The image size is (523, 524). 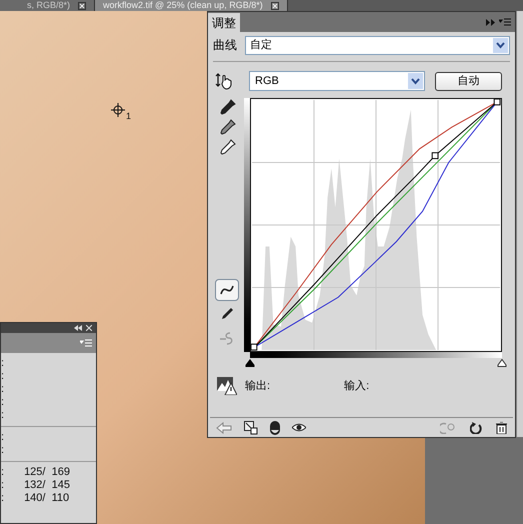 I want to click on info-value: 132/ 145, so click(x=47, y=485).